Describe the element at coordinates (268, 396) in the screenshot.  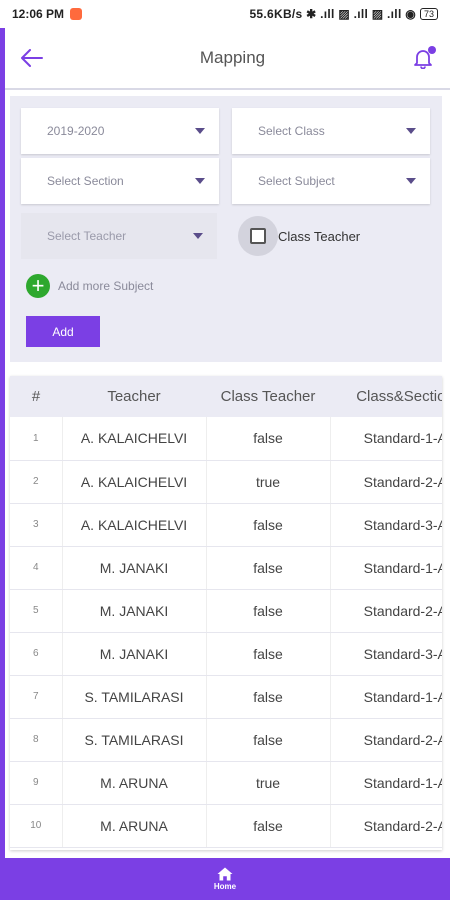
I see `column-header-class-teacher: Class Teacher` at that location.